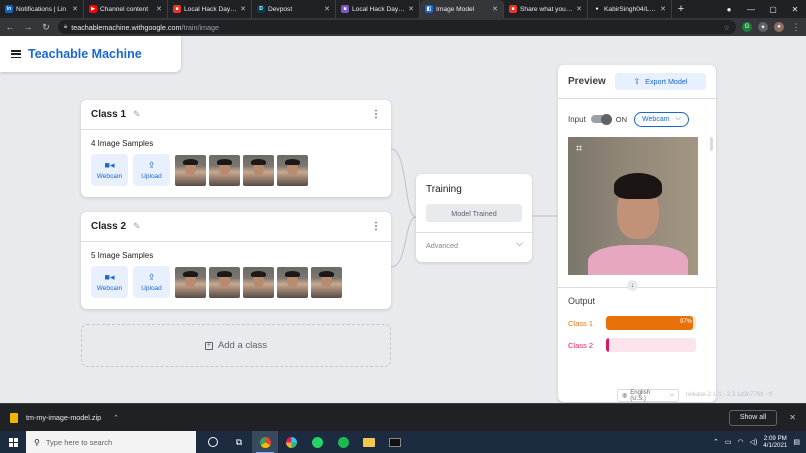 The height and width of the screenshot is (453, 806). Describe the element at coordinates (747, 27) in the screenshot. I see `extension-icon: G` at that location.